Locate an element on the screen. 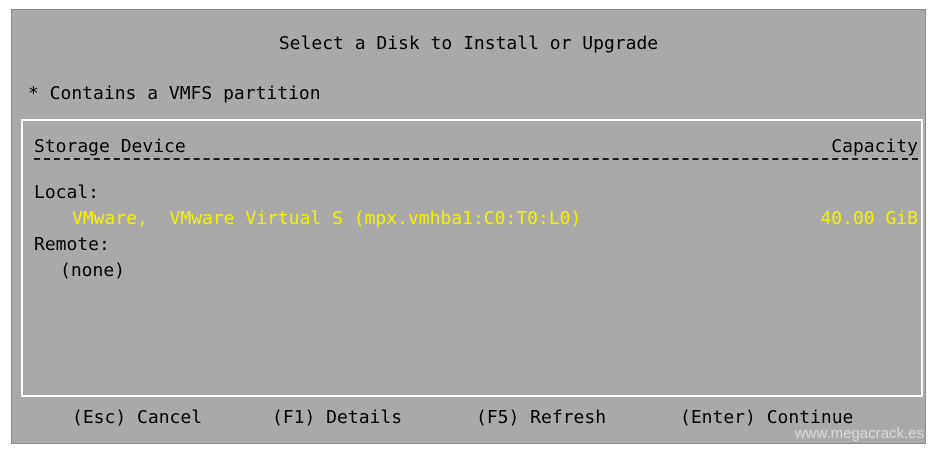 This screenshot has width=930, height=449. section-local-label: Local: is located at coordinates (67, 192).